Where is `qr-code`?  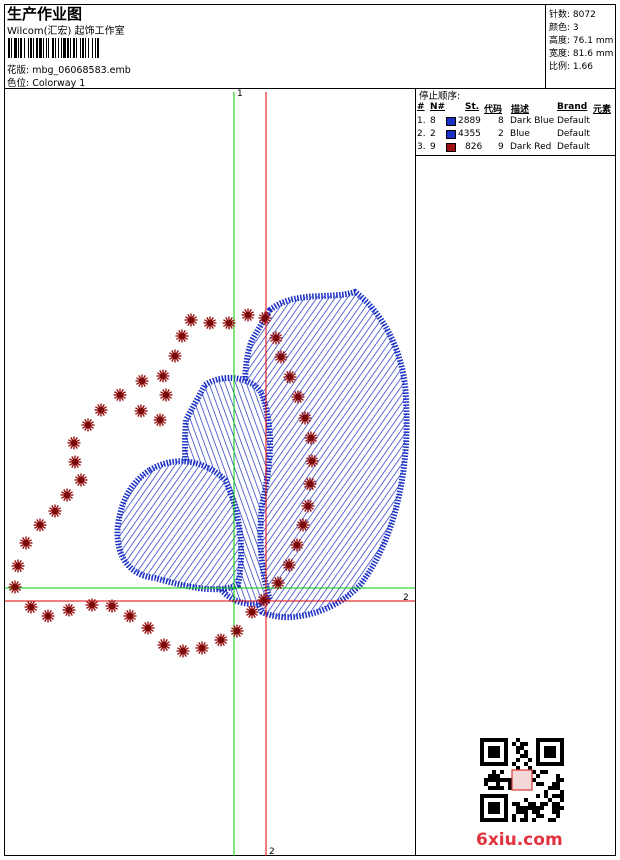
qr-code is located at coordinates (522, 780).